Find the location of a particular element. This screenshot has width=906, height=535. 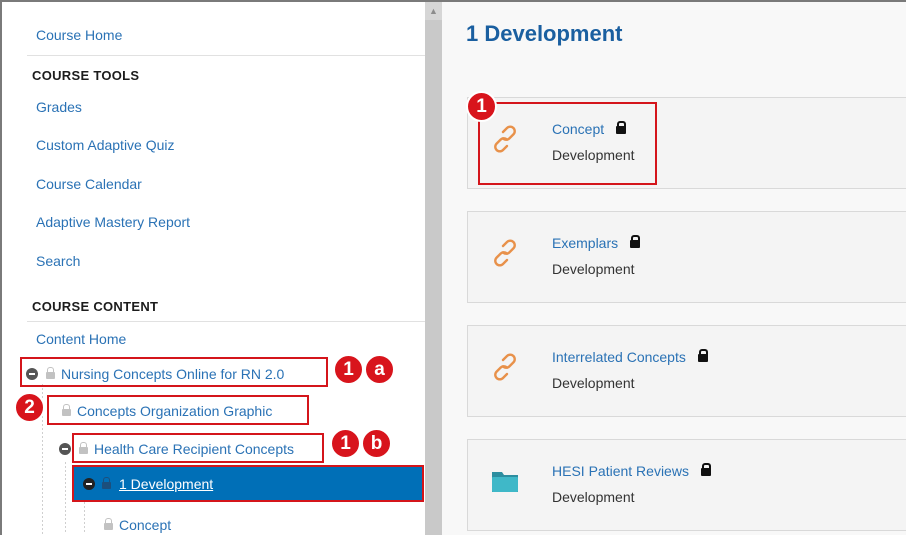

annotation-badge: a is located at coordinates (379, 369).